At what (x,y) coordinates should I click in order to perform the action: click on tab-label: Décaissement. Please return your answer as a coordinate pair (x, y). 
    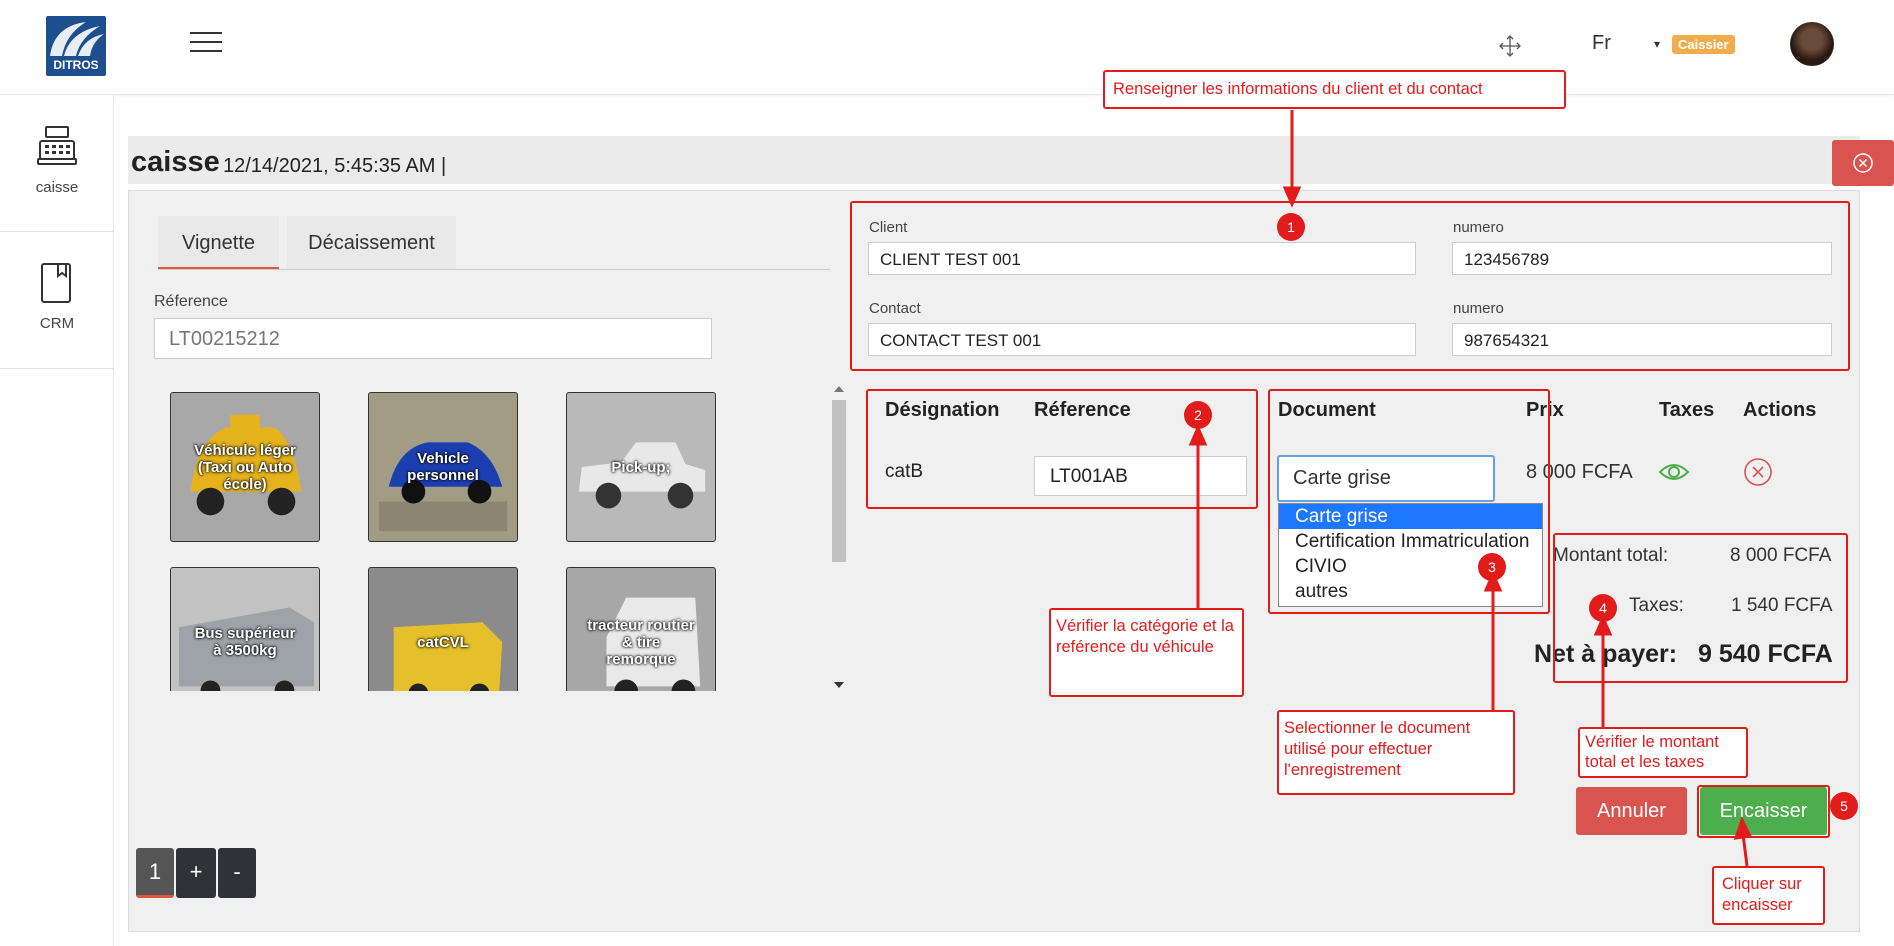
    Looking at the image, I should click on (371, 243).